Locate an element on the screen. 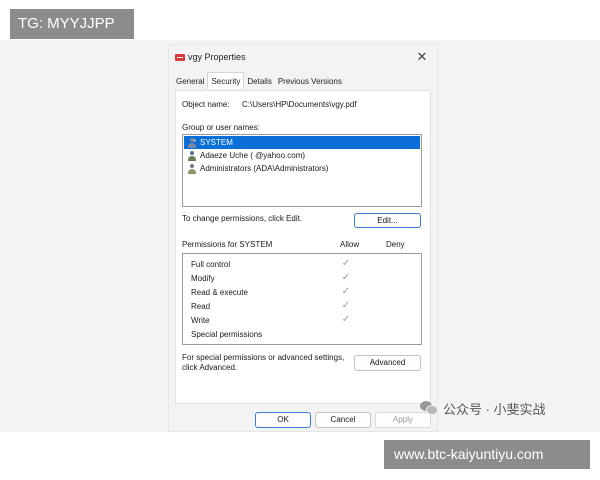  permission-row-read: Read ✓ is located at coordinates (306, 307).